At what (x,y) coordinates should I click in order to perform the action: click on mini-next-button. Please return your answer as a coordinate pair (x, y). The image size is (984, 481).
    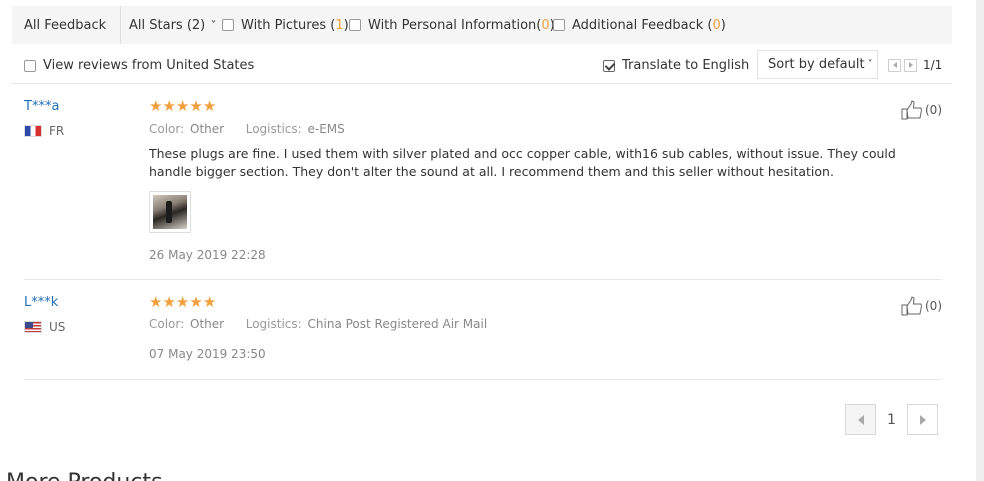
    Looking at the image, I should click on (910, 65).